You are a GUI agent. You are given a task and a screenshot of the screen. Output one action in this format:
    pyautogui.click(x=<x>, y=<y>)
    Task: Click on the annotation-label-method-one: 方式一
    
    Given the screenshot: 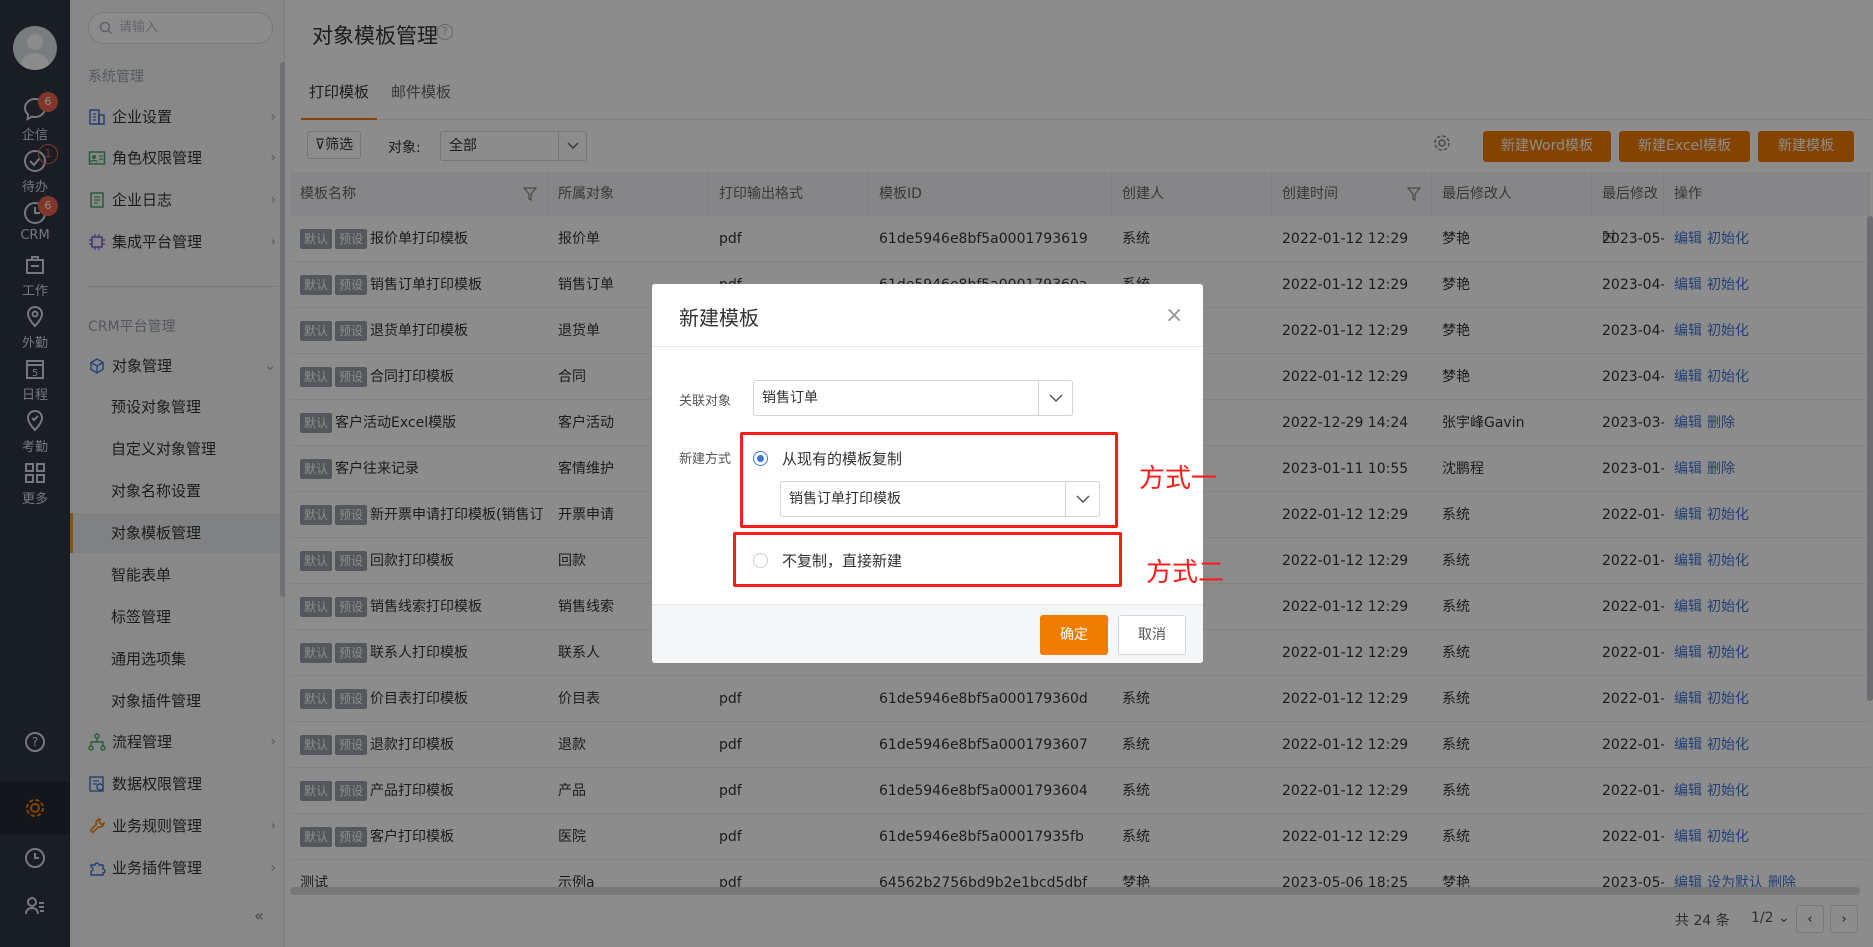 What is the action you would take?
    pyautogui.click(x=1178, y=479)
    